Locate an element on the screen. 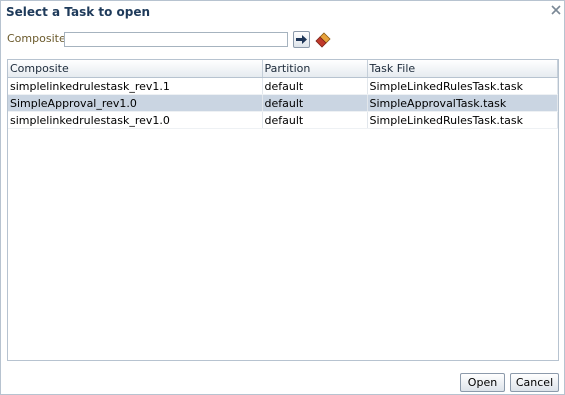  search-go-button is located at coordinates (301, 39).